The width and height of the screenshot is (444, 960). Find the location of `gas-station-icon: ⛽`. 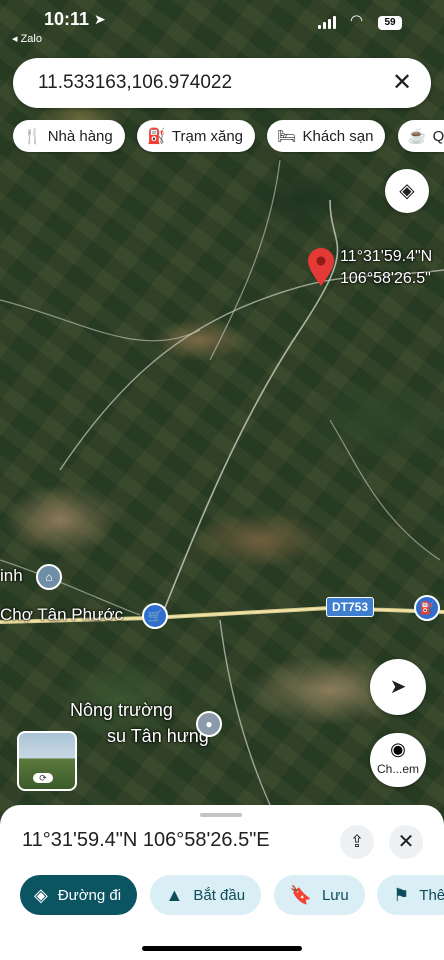

gas-station-icon: ⛽ is located at coordinates (156, 136).